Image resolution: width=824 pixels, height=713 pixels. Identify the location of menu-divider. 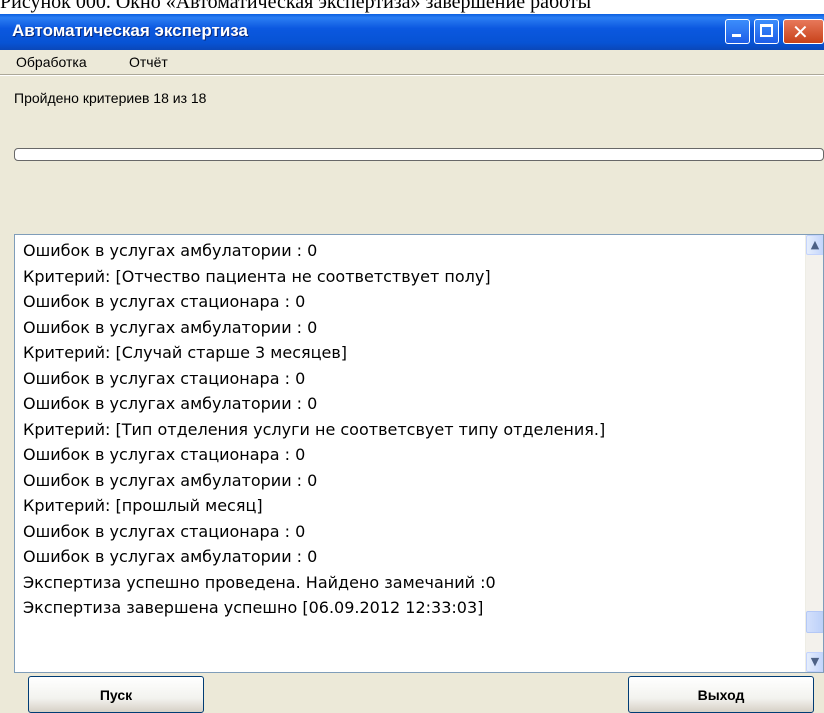
(412, 75).